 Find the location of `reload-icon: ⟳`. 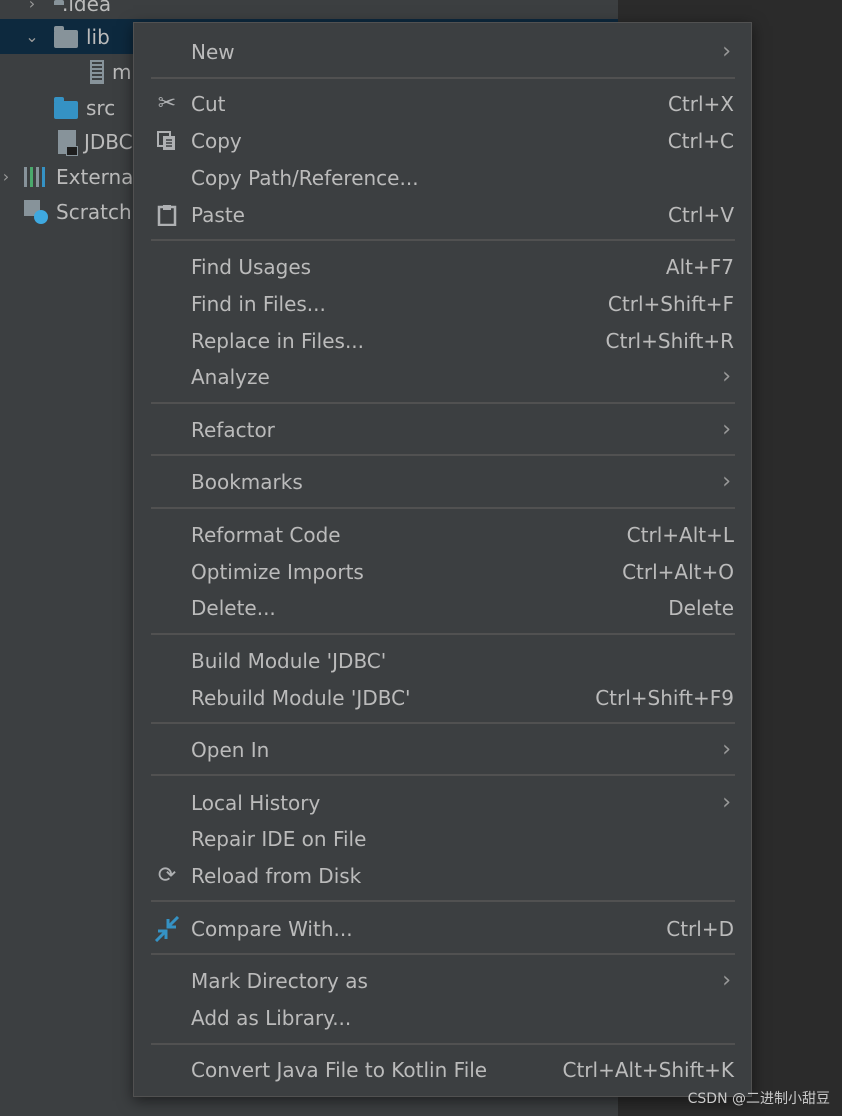

reload-icon: ⟳ is located at coordinates (167, 875).